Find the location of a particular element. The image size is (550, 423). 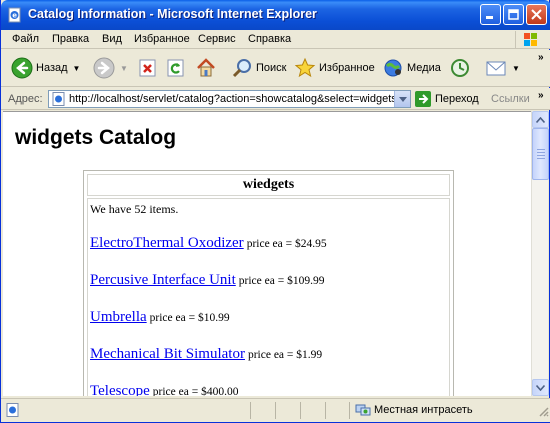

zone-label: Местная интрасеть is located at coordinates (423, 410).